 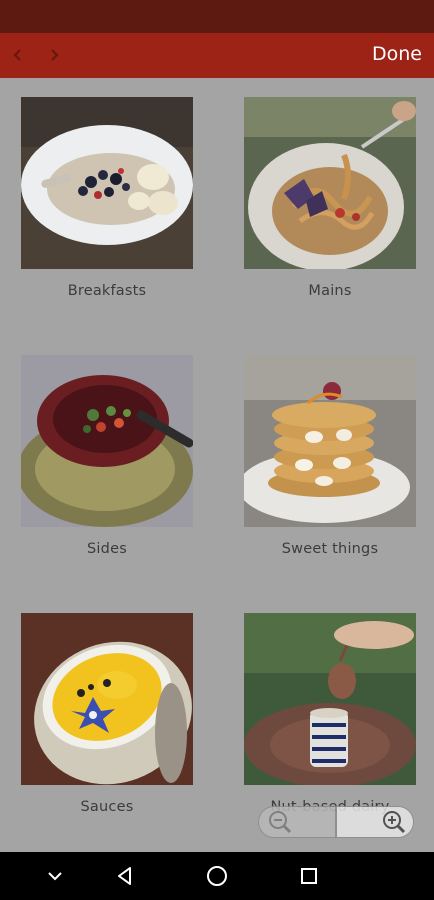 I want to click on back-button, so click(x=18, y=55).